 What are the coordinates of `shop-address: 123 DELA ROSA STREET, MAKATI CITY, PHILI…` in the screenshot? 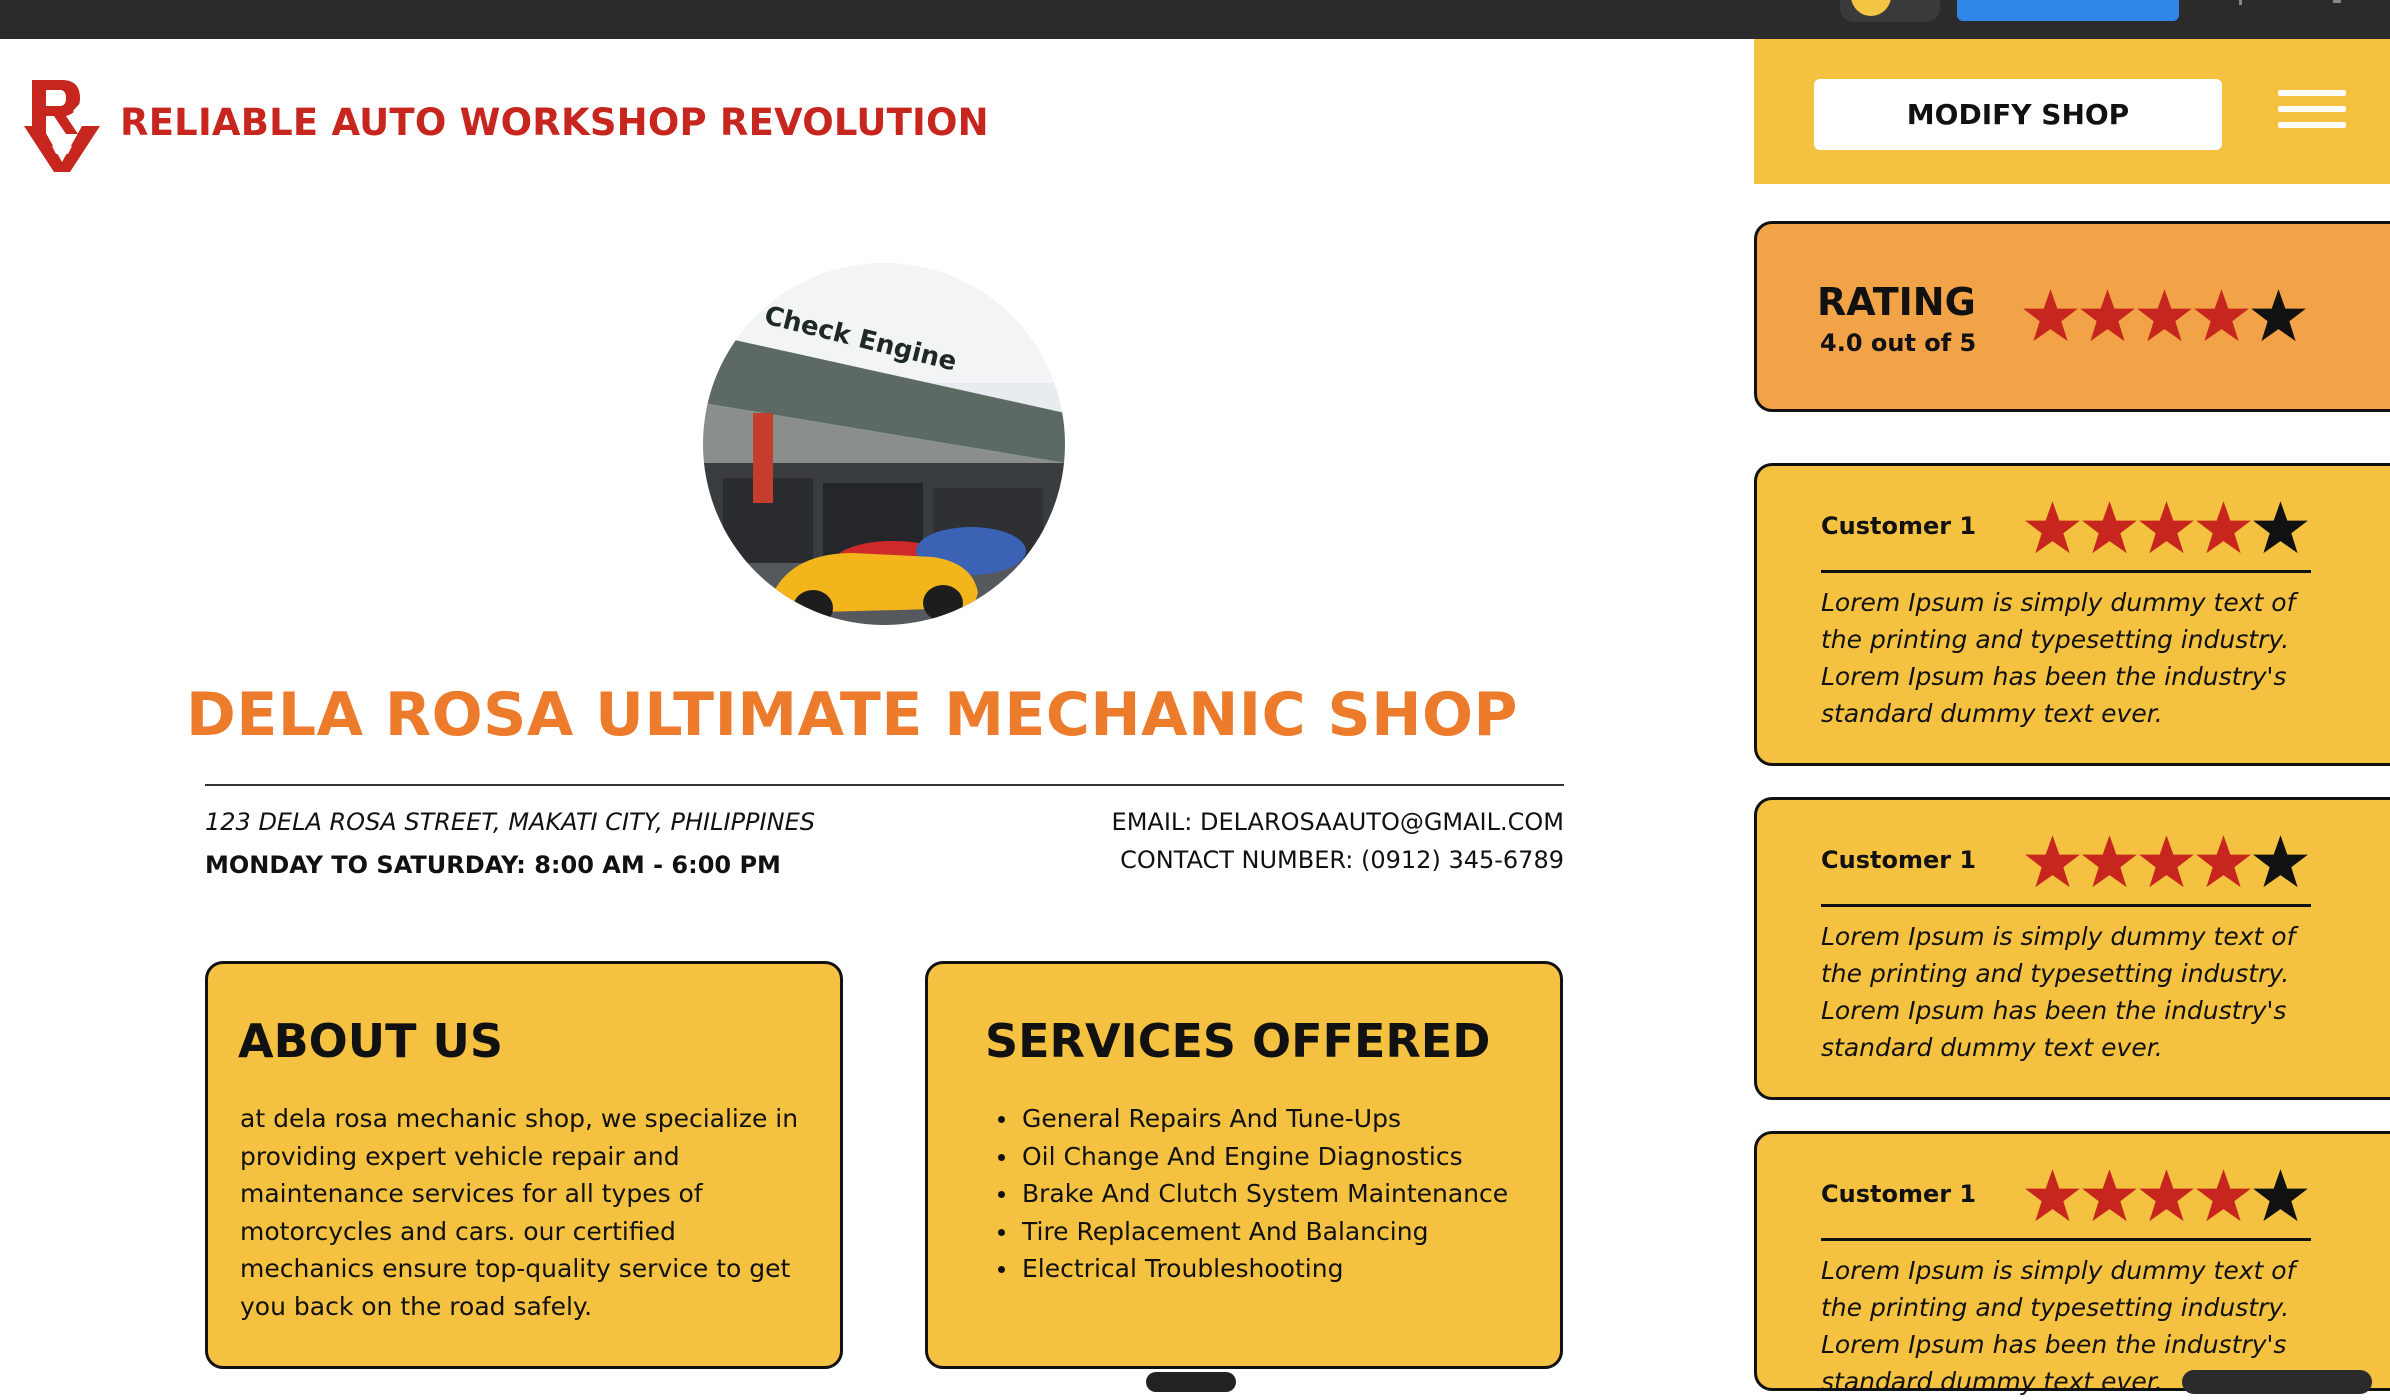 It's located at (510, 822).